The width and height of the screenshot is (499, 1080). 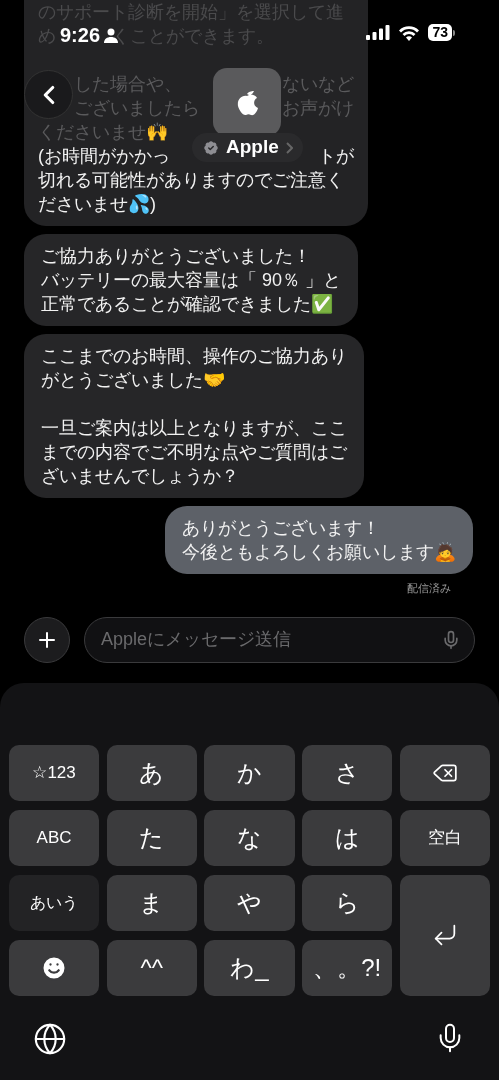 I want to click on keyboard-key: ま, so click(x=151, y=902).